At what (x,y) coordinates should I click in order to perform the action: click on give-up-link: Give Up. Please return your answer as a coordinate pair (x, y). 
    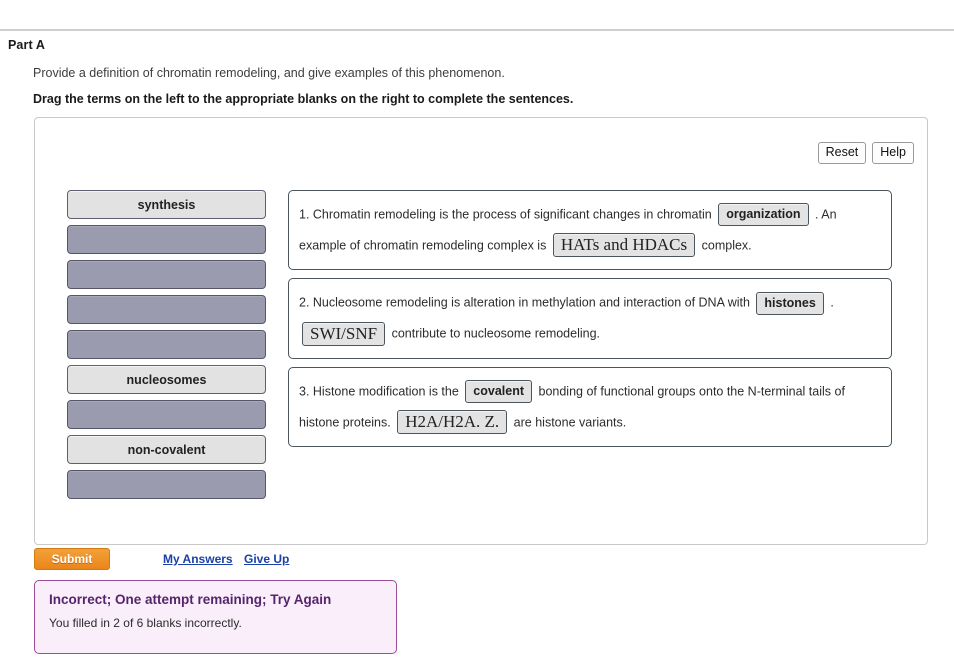
    Looking at the image, I should click on (266, 559).